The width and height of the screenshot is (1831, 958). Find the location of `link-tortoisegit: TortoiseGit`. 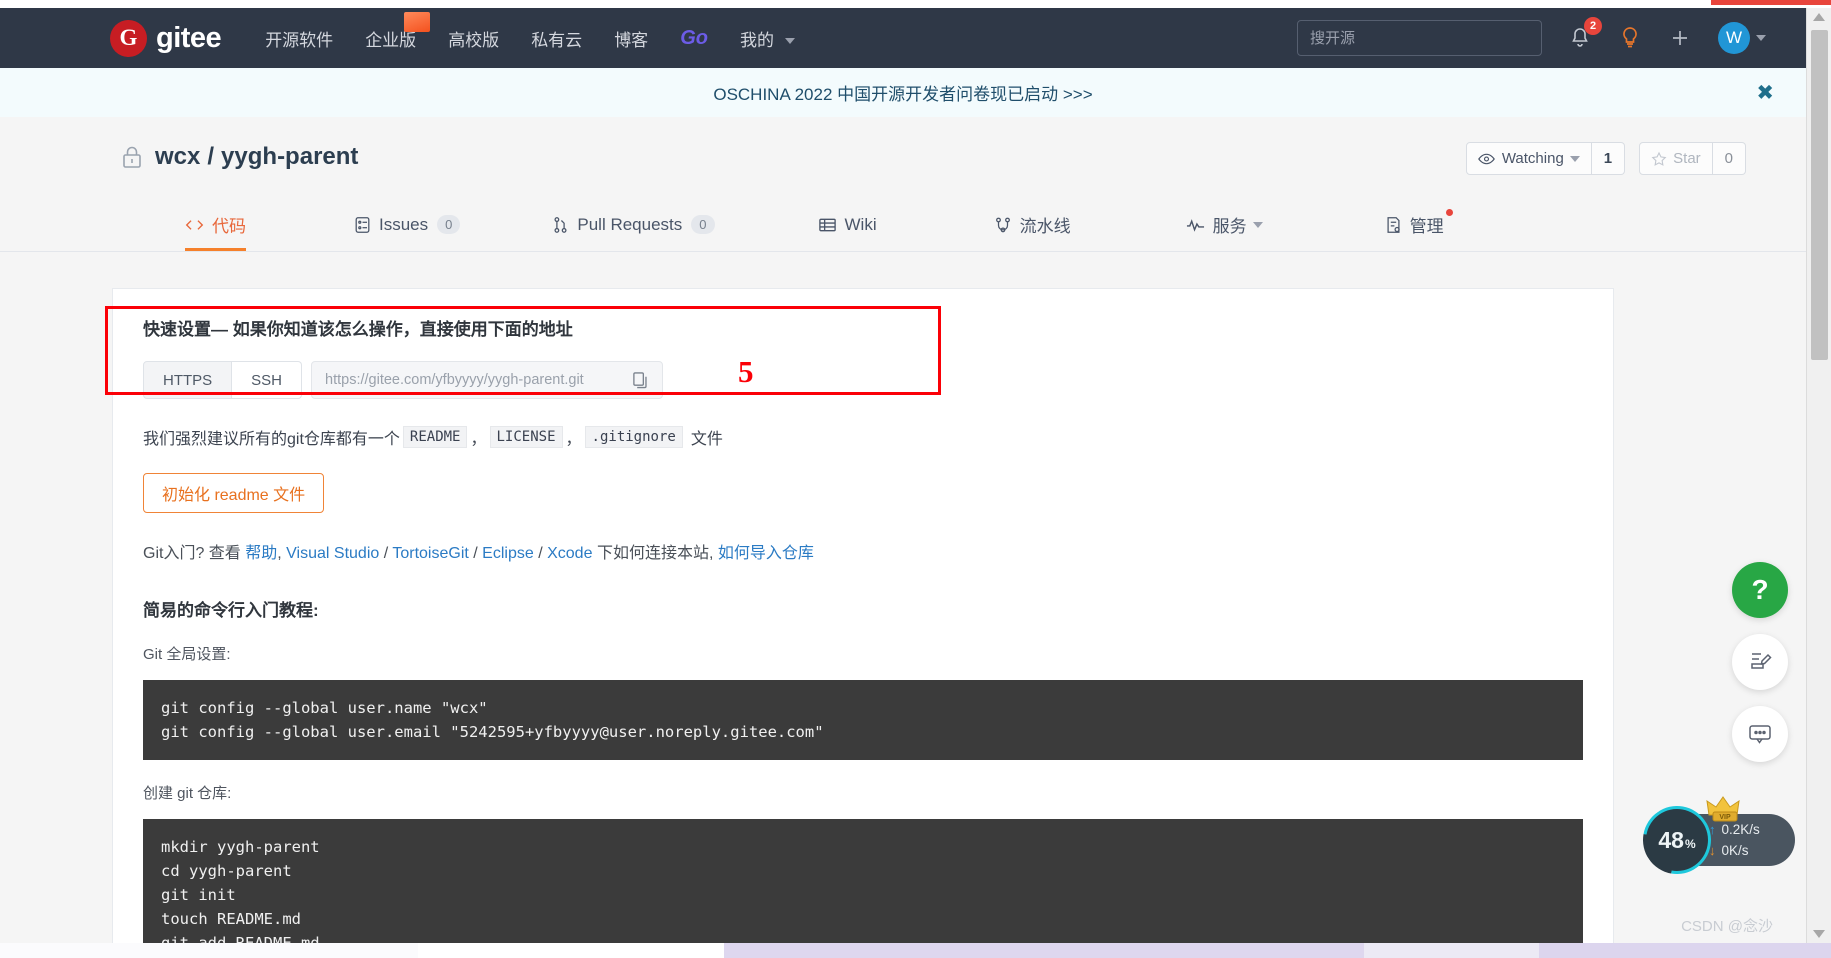

link-tortoisegit: TortoiseGit is located at coordinates (430, 553).